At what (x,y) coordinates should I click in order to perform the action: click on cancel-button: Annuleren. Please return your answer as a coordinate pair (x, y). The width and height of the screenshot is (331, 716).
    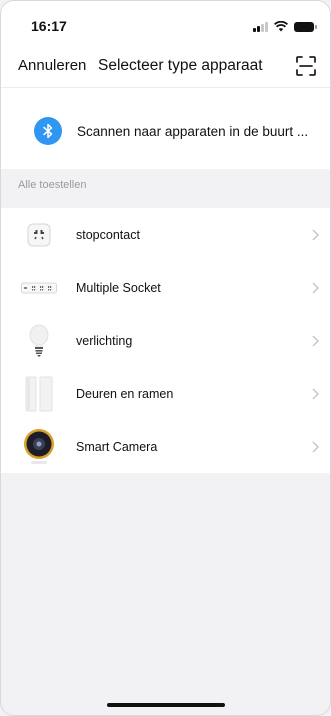
    Looking at the image, I should click on (52, 65).